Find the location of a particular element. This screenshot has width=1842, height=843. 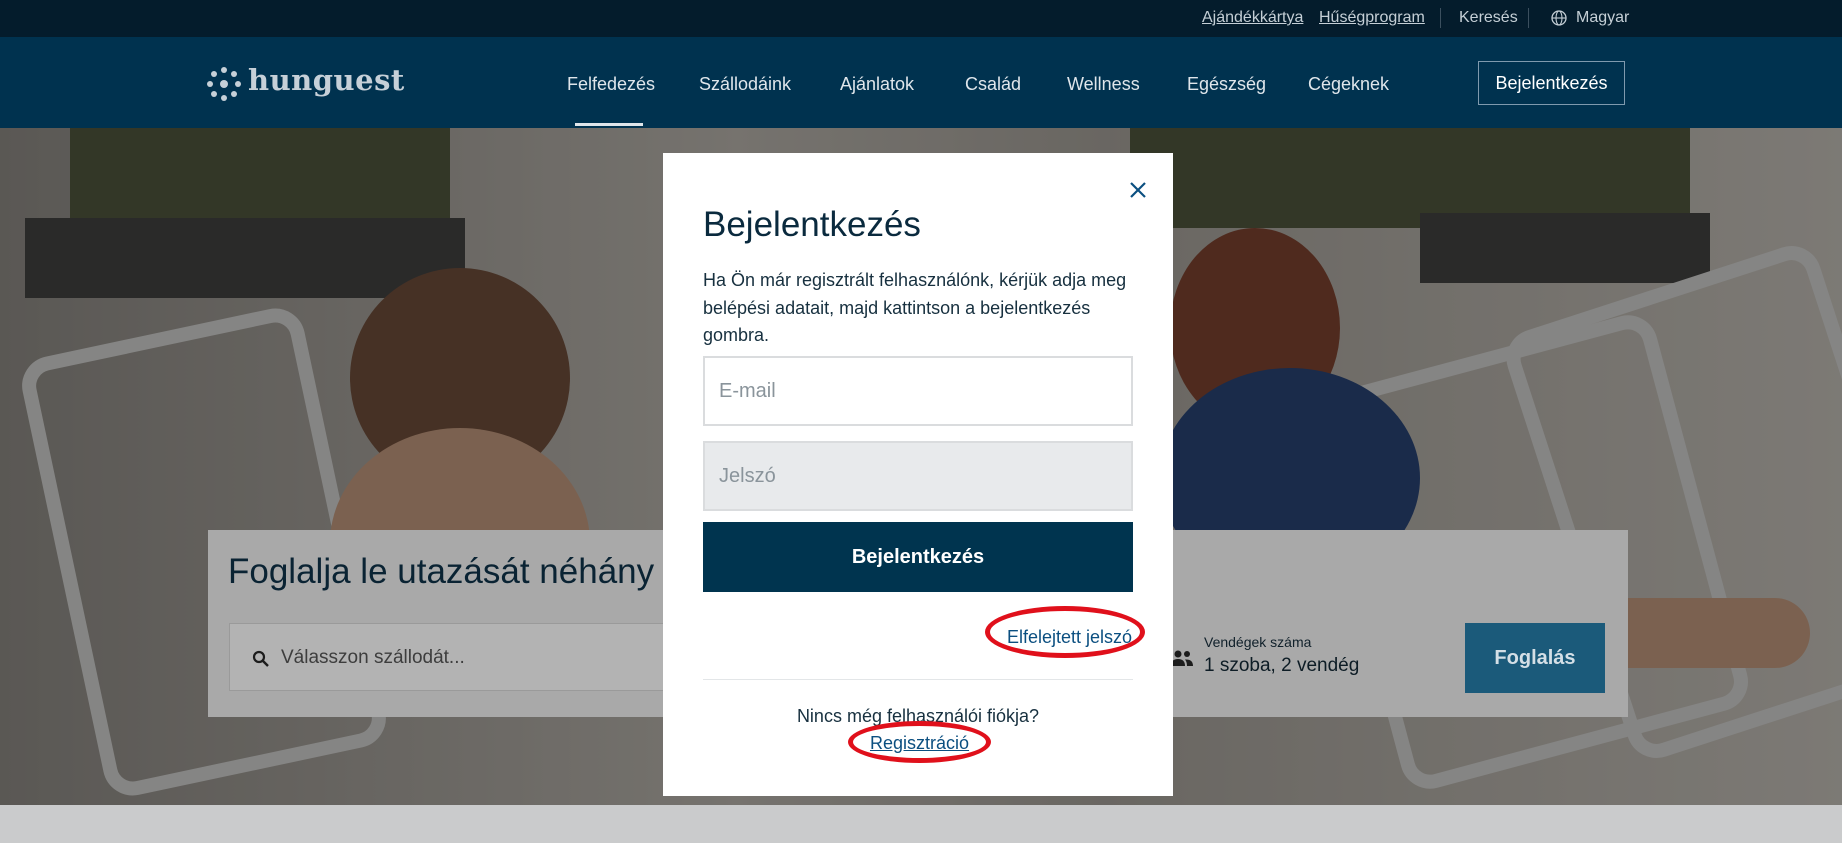

guests-selector: 1 szoba, 2 vendég is located at coordinates (1281, 666).